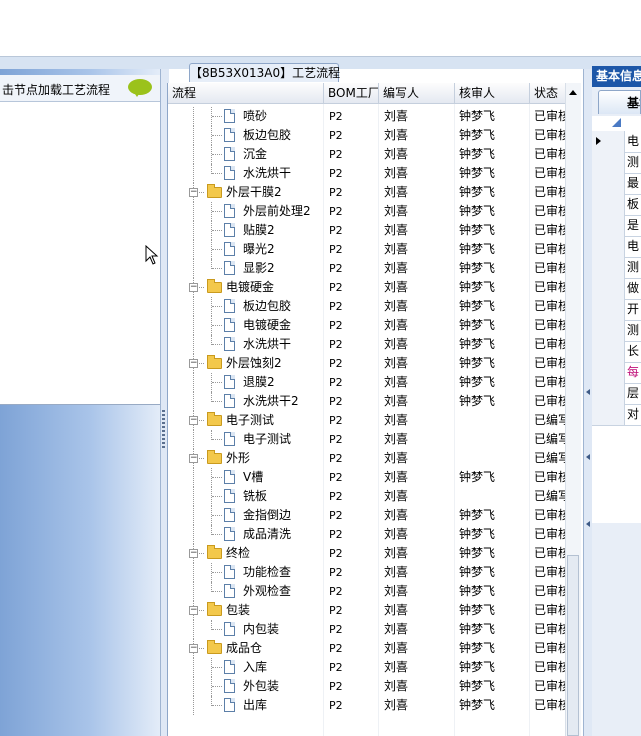 Image resolution: width=641 pixels, height=736 pixels. Describe the element at coordinates (367, 192) in the screenshot. I see `tree-row: − 外层干膜2 P2 刘喜 钟梦飞 已审核` at that location.